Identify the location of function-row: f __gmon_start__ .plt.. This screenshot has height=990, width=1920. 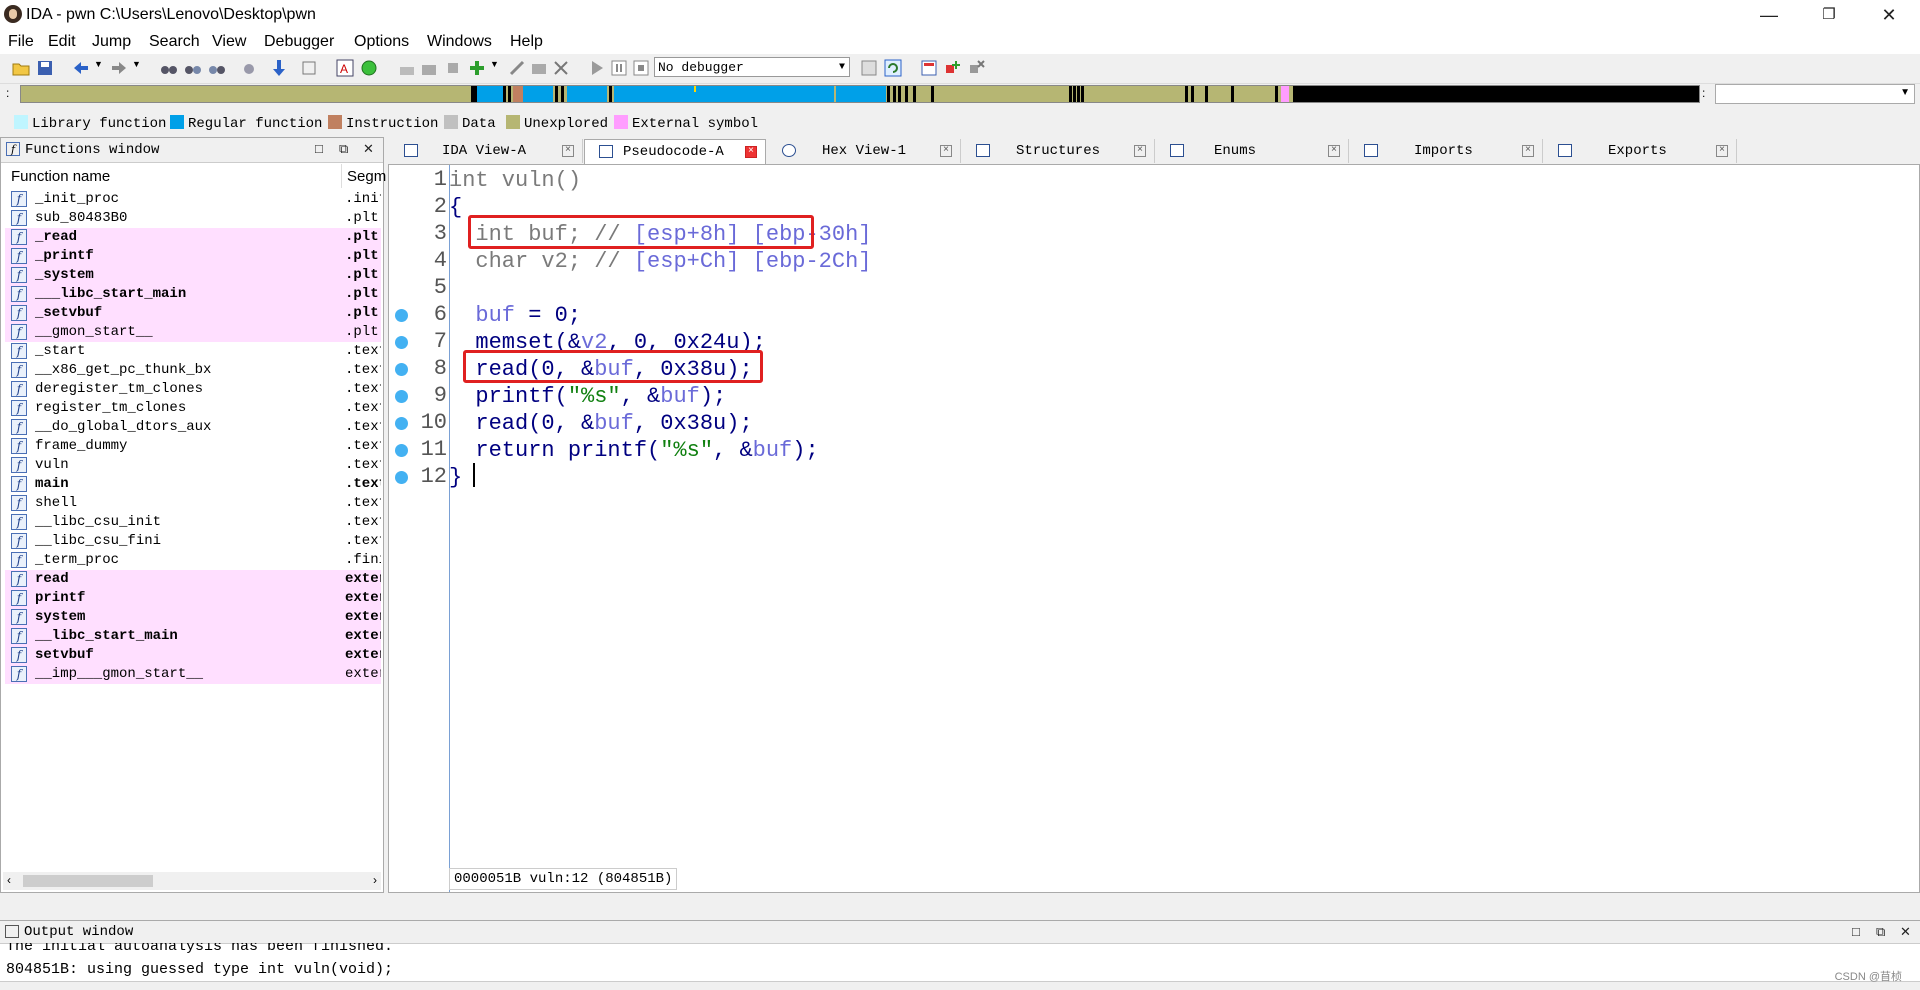
(193, 332).